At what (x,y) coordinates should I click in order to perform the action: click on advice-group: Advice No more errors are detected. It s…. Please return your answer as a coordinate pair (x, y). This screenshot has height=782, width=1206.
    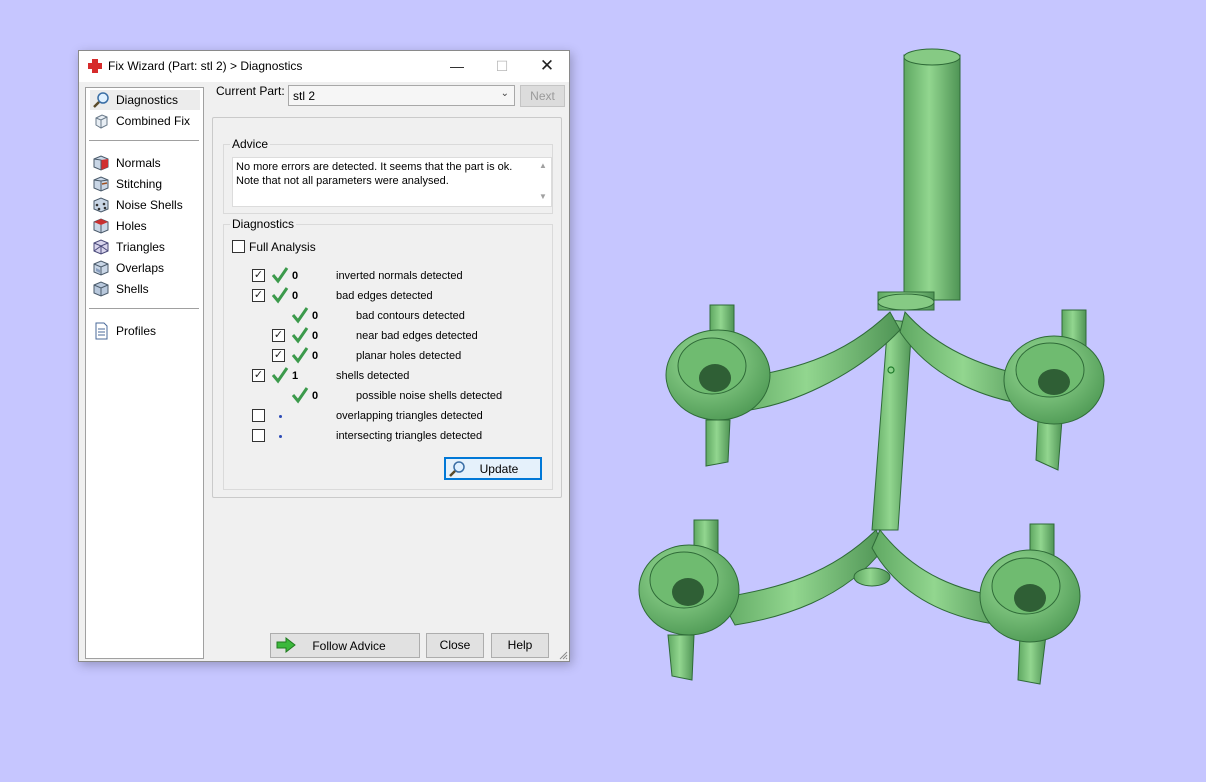
    Looking at the image, I should click on (388, 175).